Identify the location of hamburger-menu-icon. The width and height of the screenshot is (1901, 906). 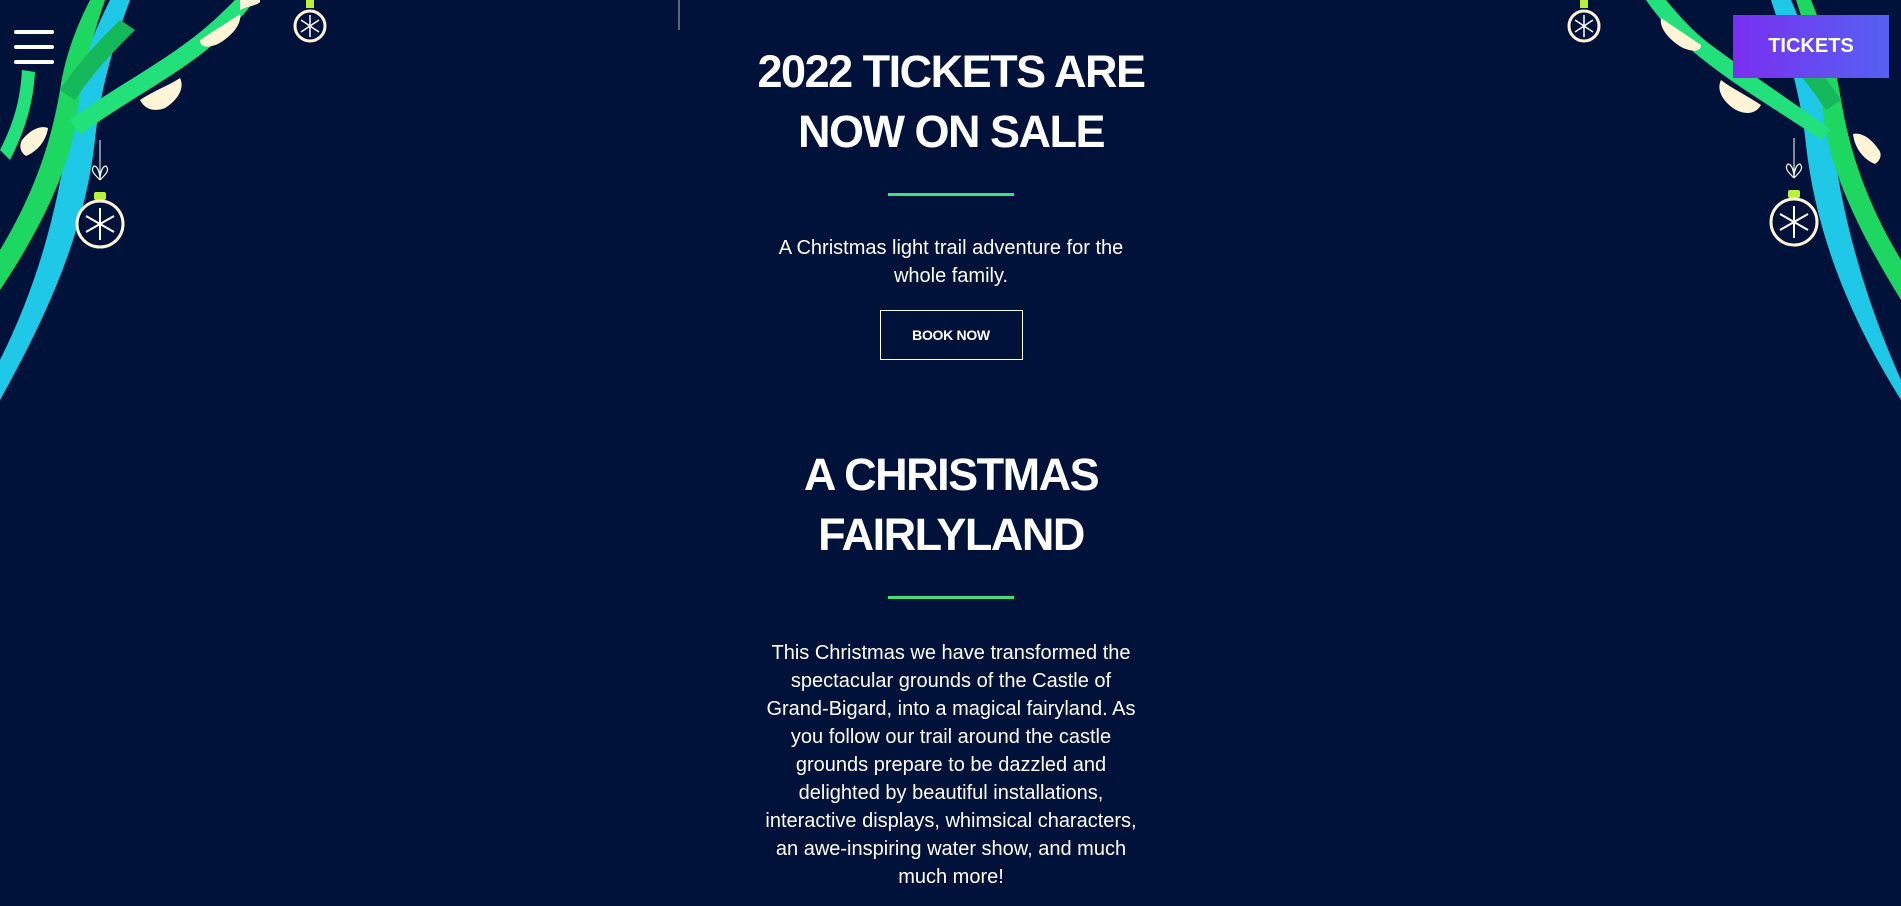
(34, 47).